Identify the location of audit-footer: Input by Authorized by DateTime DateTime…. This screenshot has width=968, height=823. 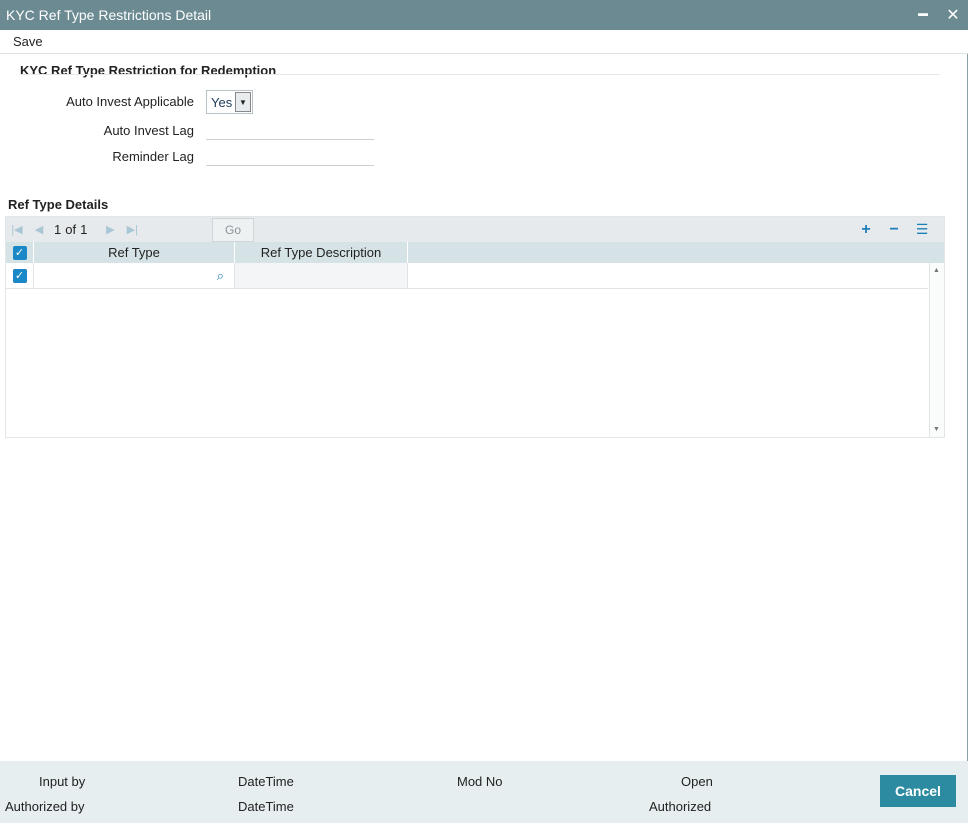
(484, 792).